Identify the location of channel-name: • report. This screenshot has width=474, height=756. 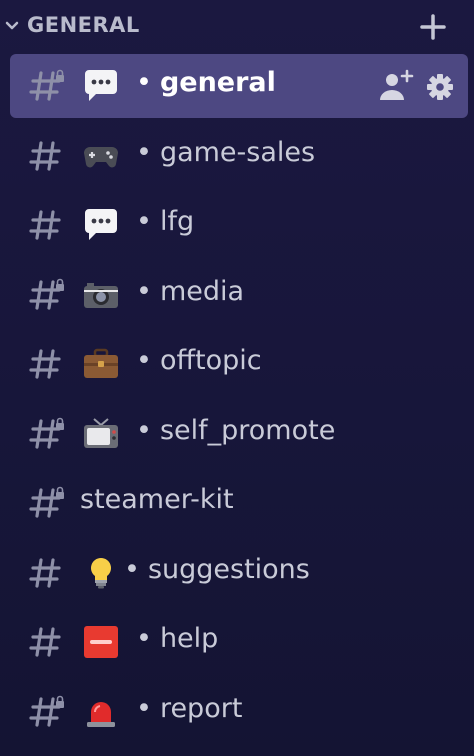
(189, 708).